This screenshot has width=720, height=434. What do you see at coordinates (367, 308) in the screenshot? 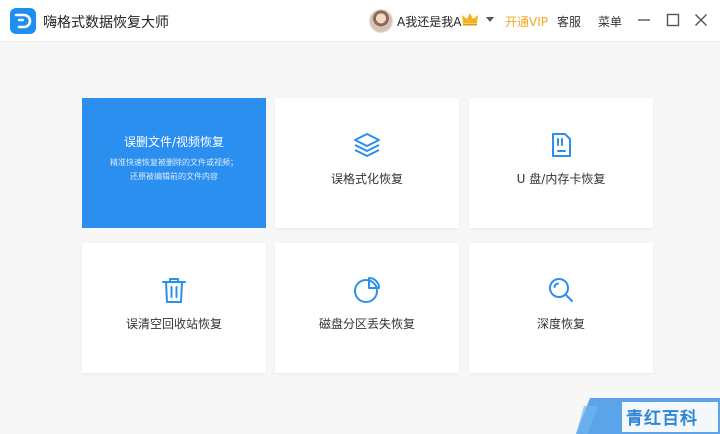
I see `card-partition-loss-recovery: 磁盘分区丢失恢复` at bounding box center [367, 308].